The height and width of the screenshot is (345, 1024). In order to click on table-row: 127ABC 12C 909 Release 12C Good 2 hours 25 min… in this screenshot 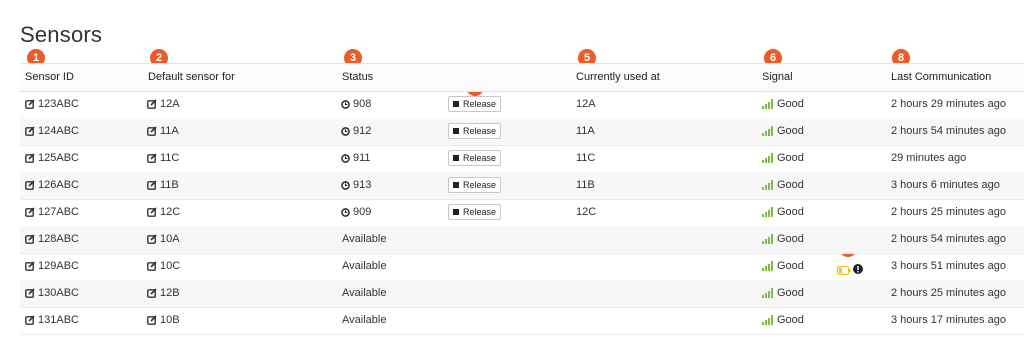, I will do `click(522, 213)`.